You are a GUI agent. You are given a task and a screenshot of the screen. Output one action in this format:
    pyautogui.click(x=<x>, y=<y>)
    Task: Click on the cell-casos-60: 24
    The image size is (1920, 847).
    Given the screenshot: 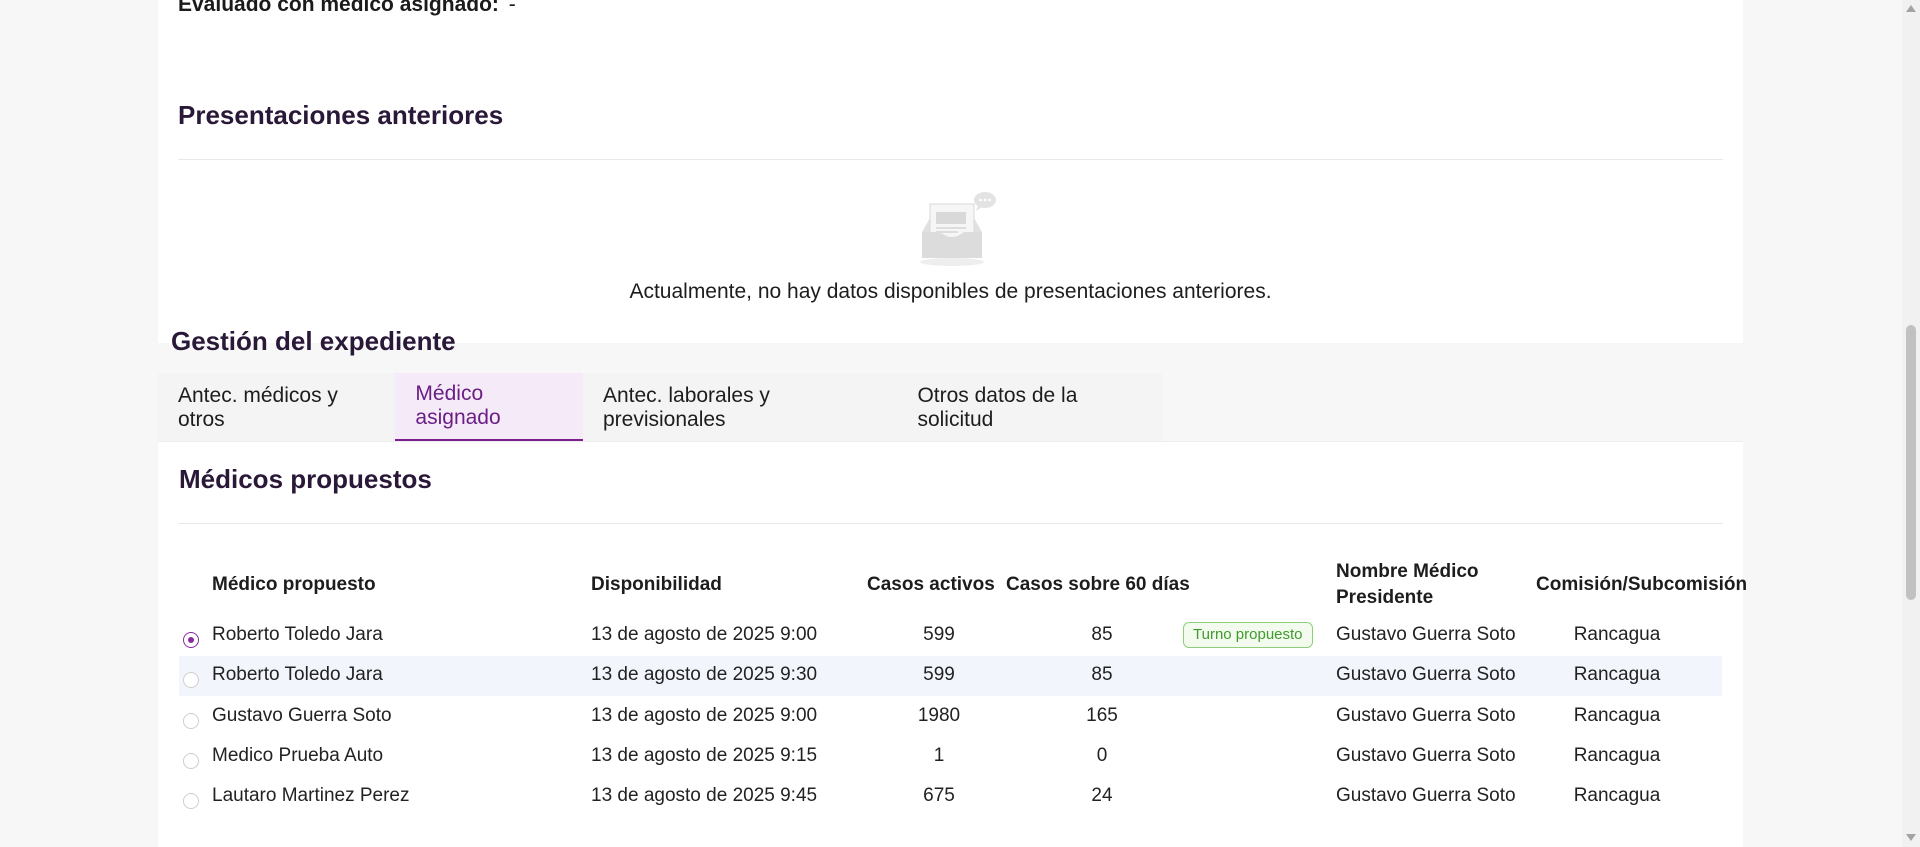 What is the action you would take?
    pyautogui.click(x=1102, y=795)
    